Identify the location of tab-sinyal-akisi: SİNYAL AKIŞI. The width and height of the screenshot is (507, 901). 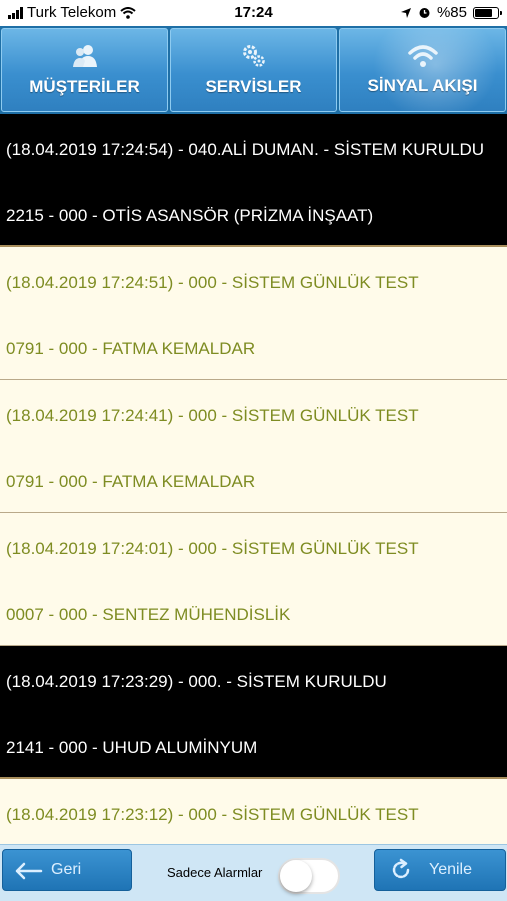
(422, 70).